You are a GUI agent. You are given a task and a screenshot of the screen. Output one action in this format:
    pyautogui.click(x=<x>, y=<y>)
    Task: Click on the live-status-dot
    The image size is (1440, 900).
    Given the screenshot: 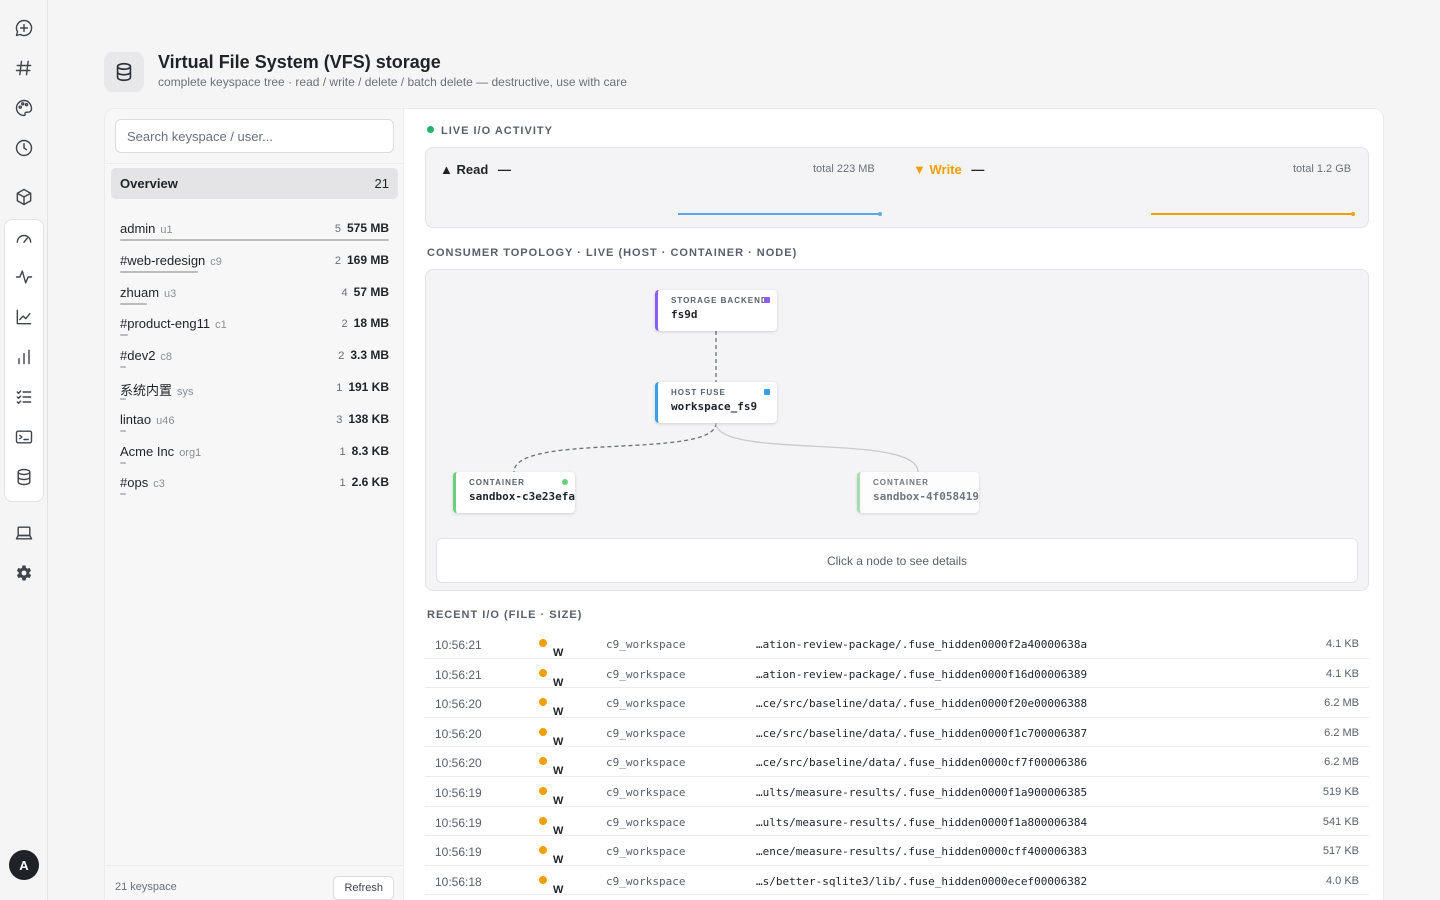 What is the action you would take?
    pyautogui.click(x=430, y=129)
    